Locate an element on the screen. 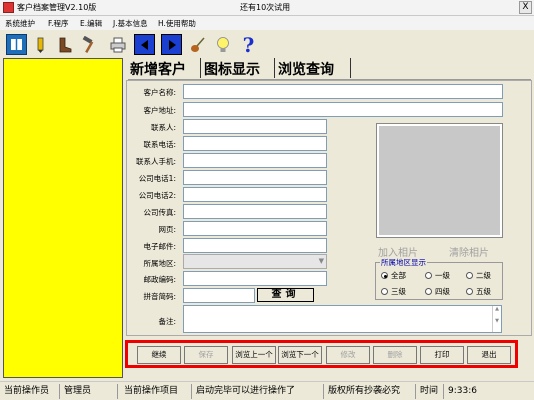  radio-label: 三级 is located at coordinates (398, 291).